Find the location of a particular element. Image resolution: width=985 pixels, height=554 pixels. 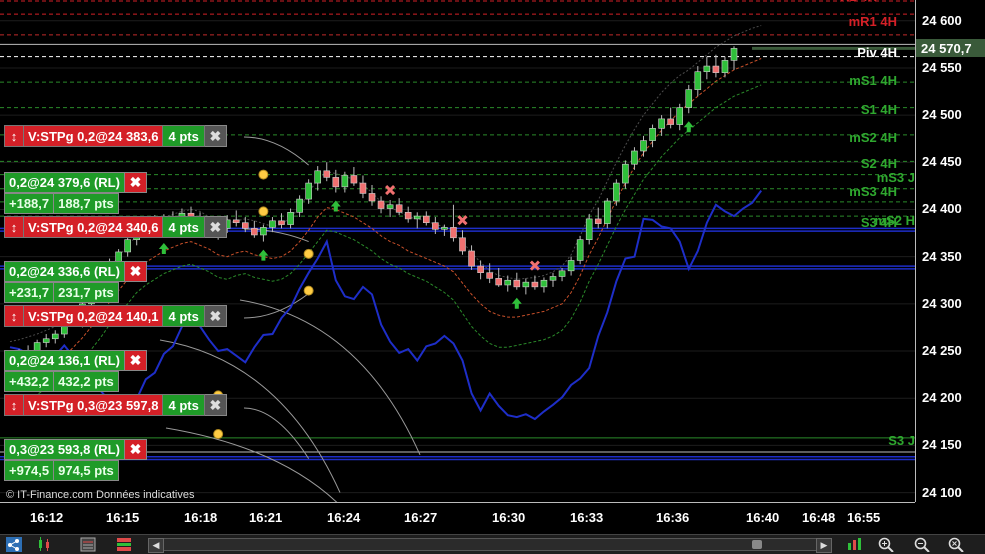

orders-icon is located at coordinates (124, 544).